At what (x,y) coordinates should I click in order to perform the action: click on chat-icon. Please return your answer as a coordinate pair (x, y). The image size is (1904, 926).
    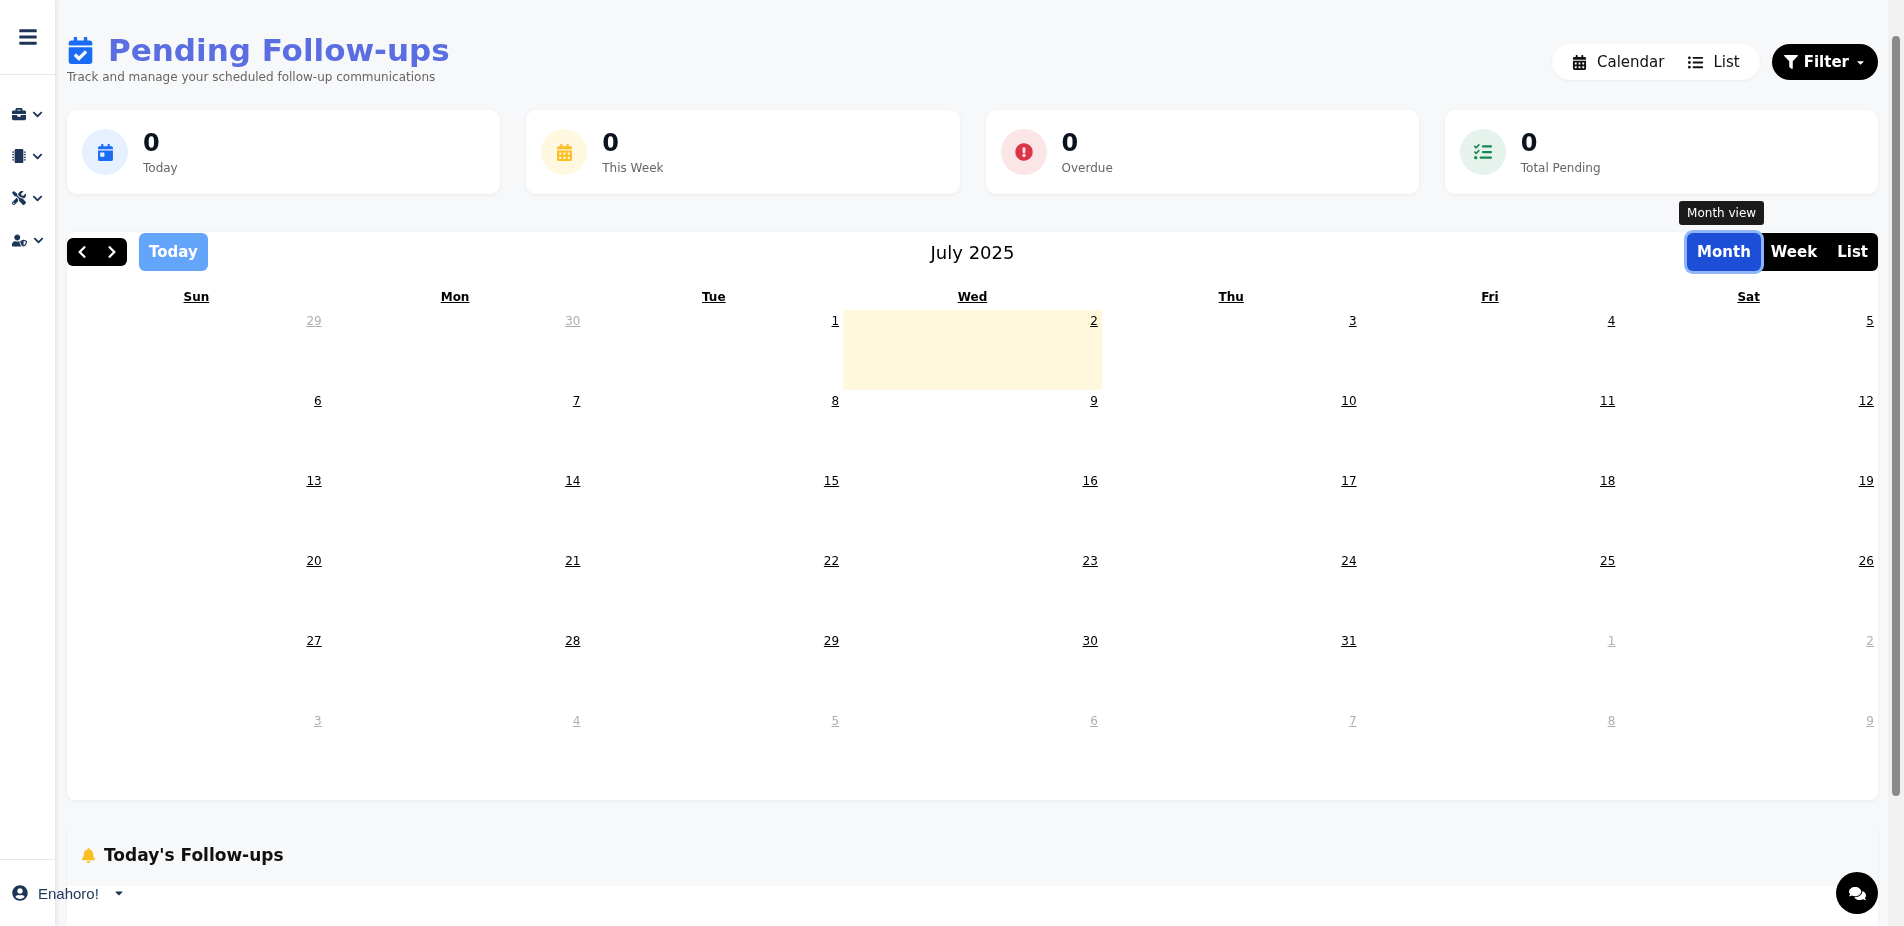
    Looking at the image, I should click on (1857, 893).